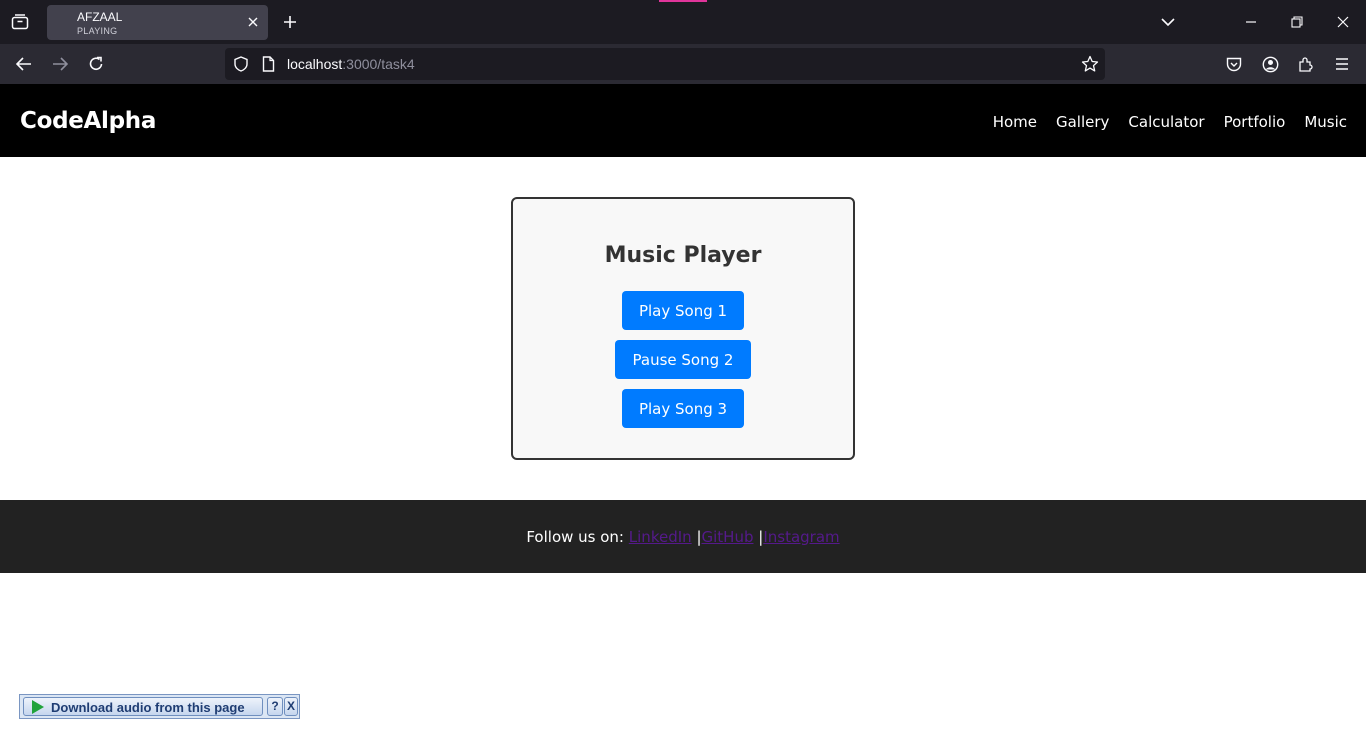 This screenshot has width=1366, height=738. Describe the element at coordinates (157, 22) in the screenshot. I see `active-tab: AFZAAL PLAYING` at that location.